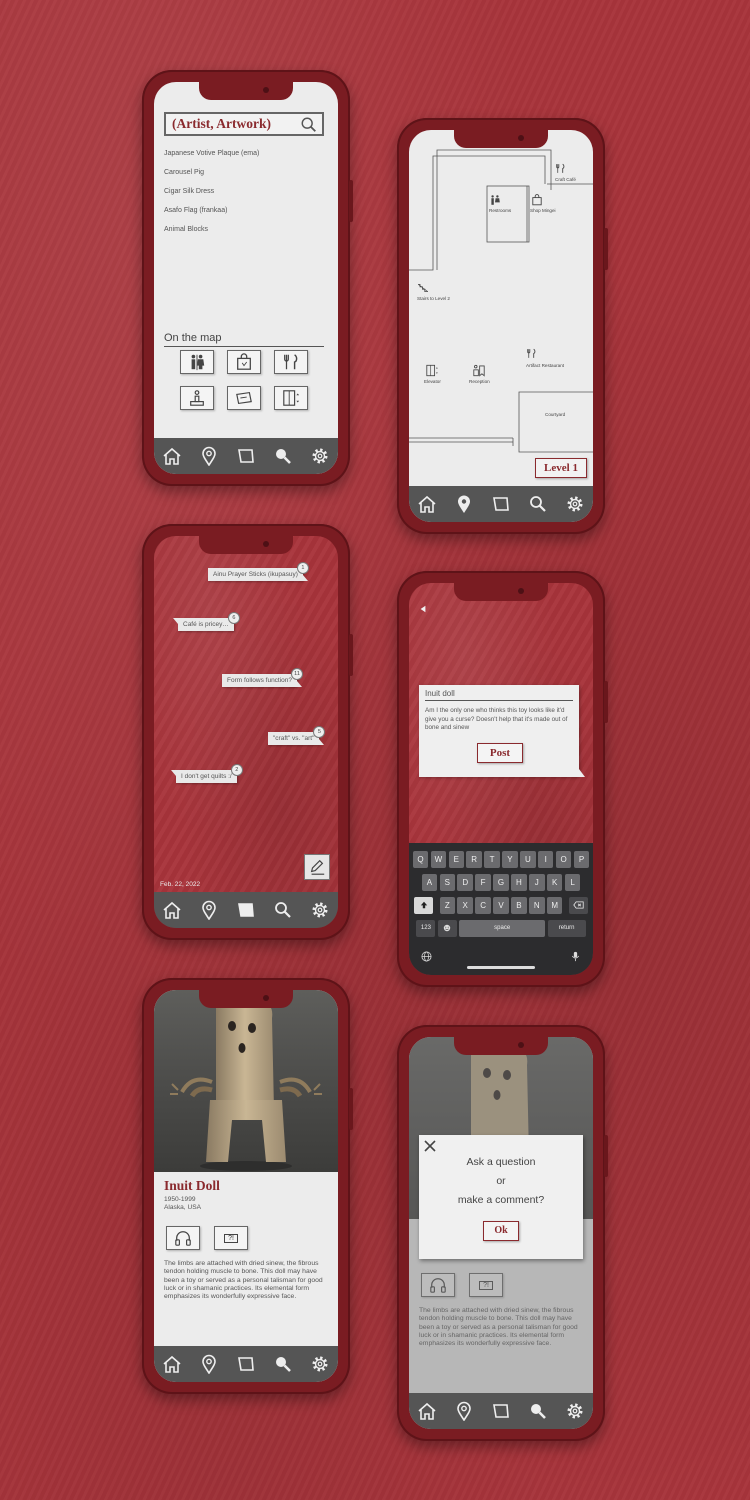 The image size is (750, 1500). I want to click on location-pin-icon, so click(209, 456).